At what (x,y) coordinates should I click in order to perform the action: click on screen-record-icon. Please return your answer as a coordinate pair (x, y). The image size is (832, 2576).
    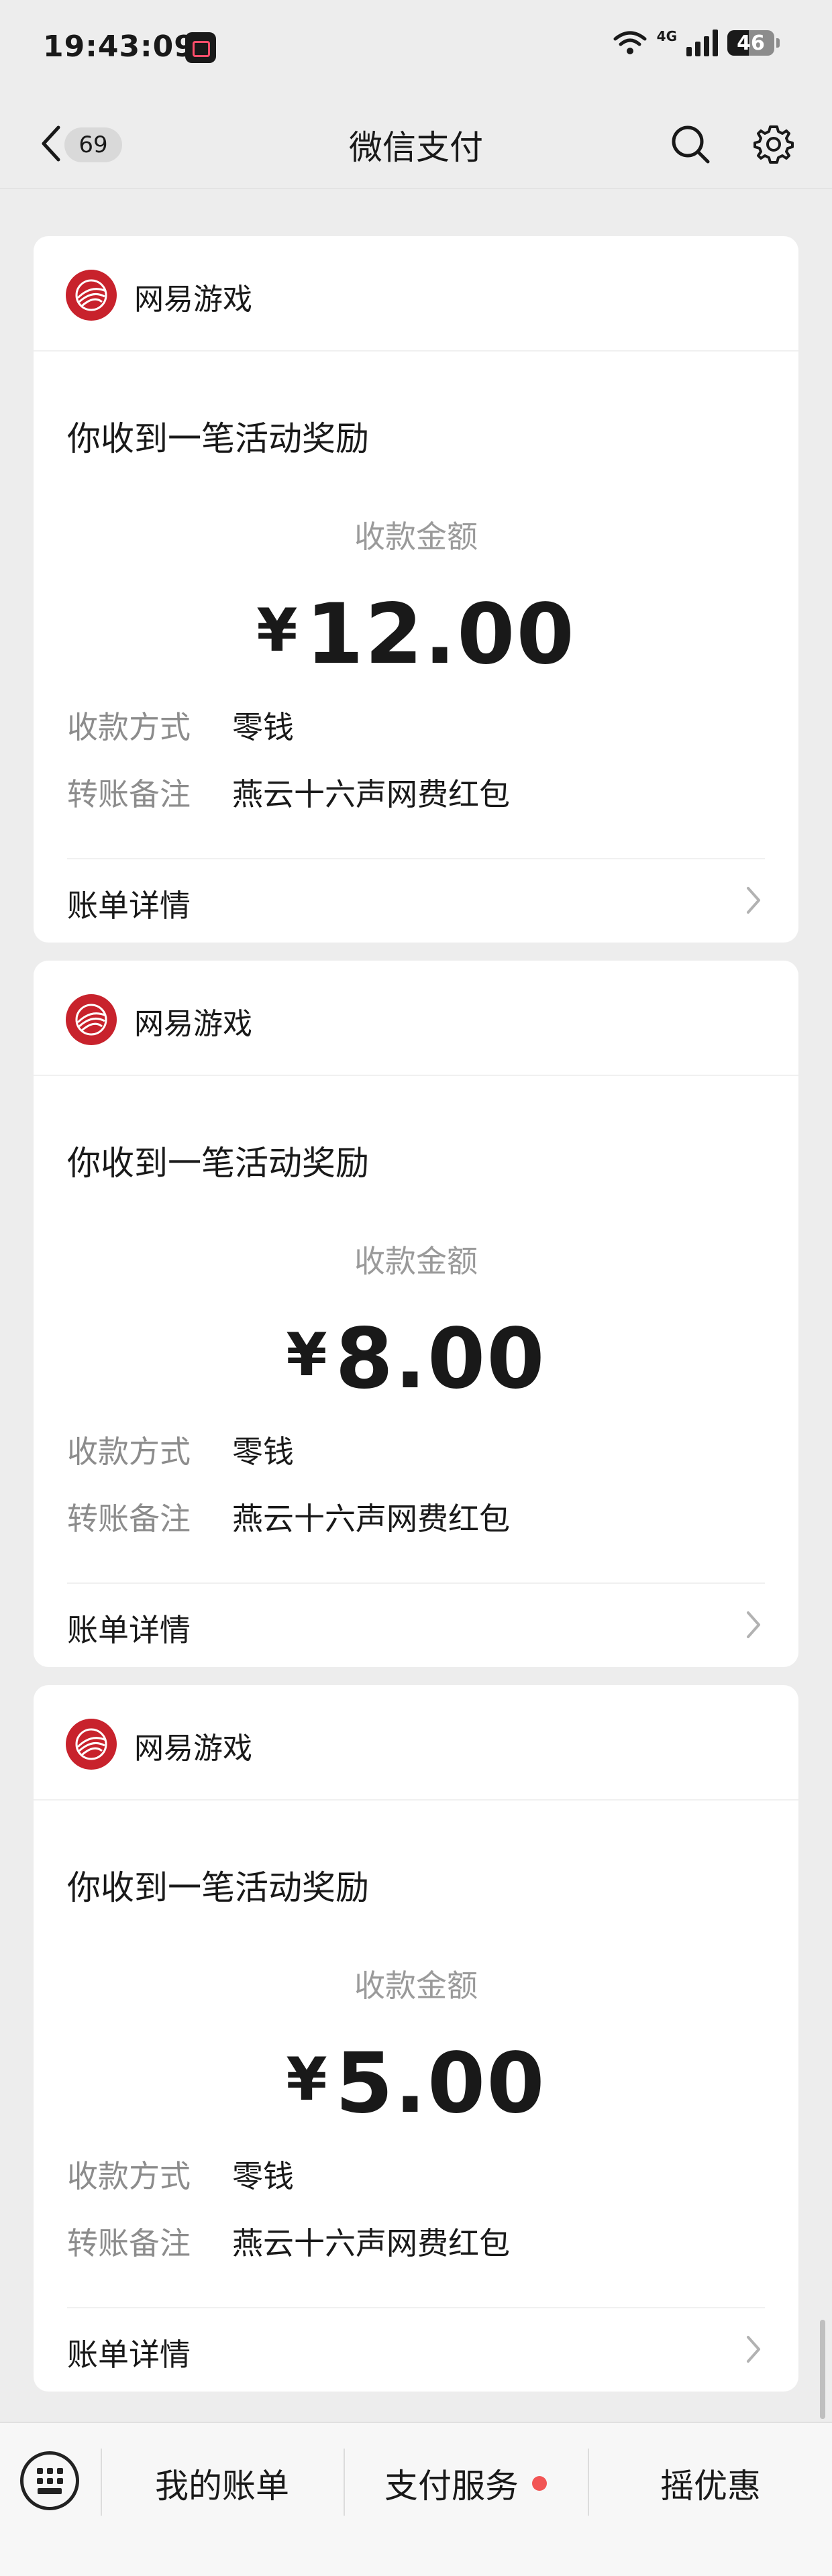
    Looking at the image, I should click on (201, 47).